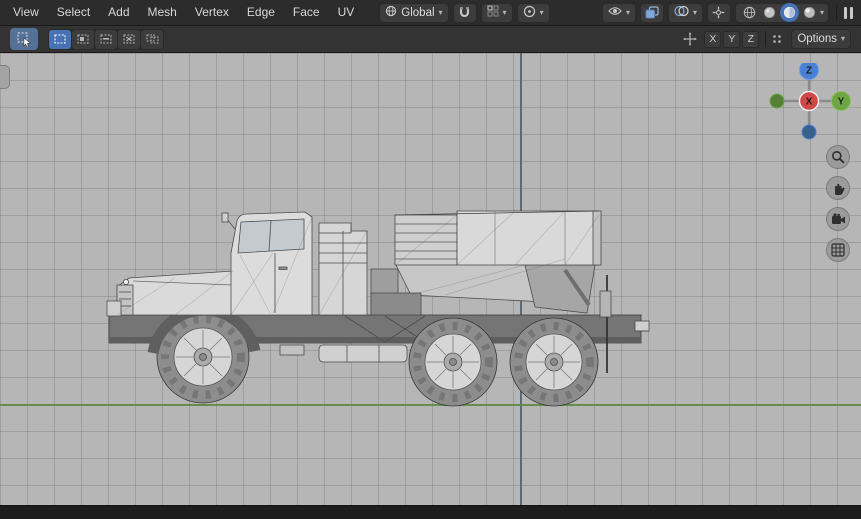  I want to click on menu-view: View, so click(26, 12).